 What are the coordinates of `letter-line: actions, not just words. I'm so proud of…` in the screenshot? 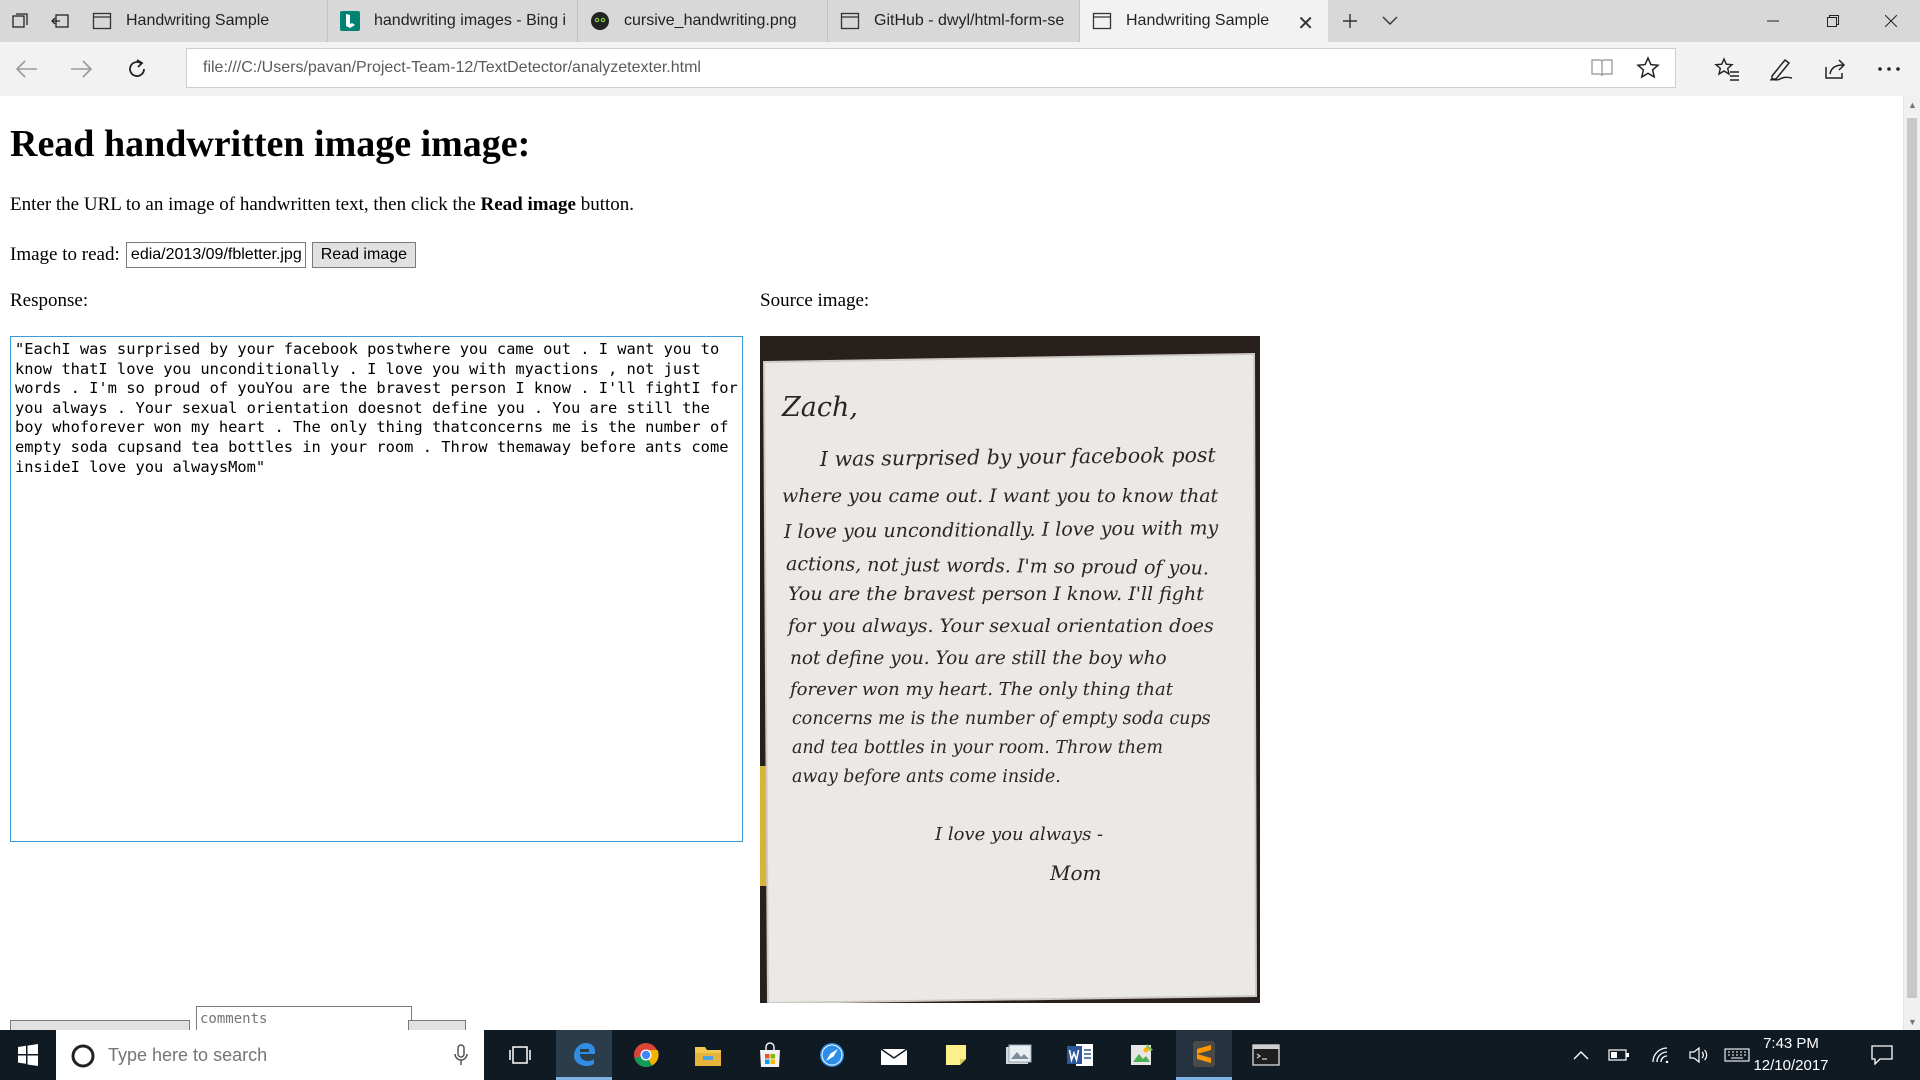 It's located at (997, 566).